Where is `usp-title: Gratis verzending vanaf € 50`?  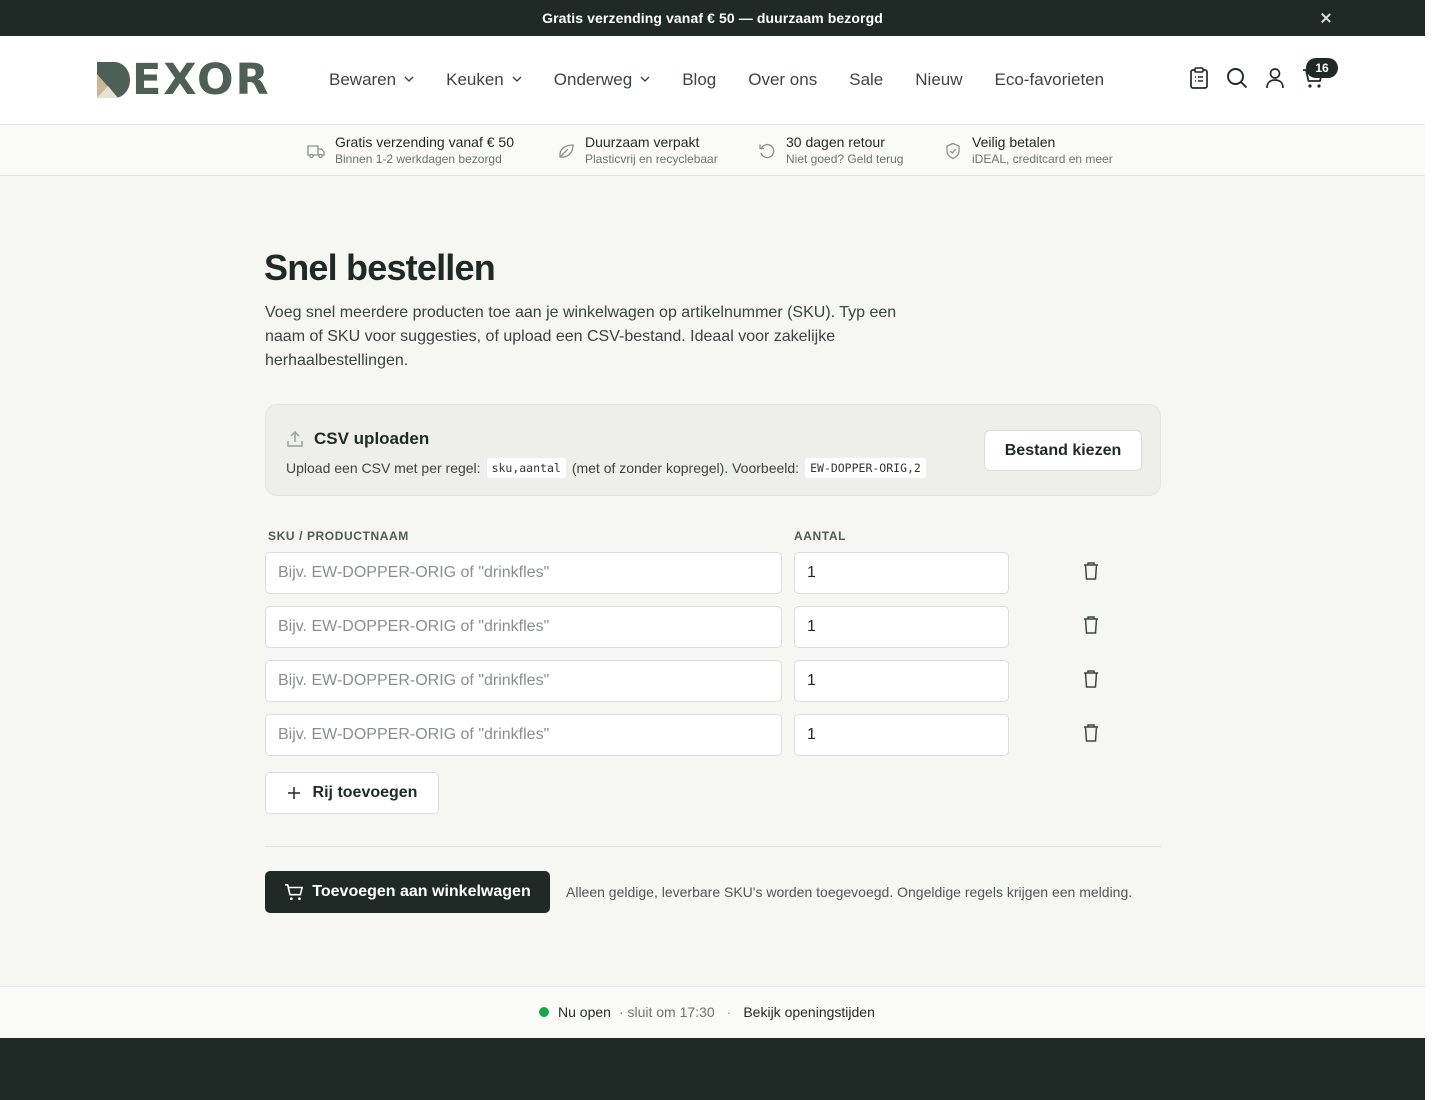 usp-title: Gratis verzending vanaf € 50 is located at coordinates (424, 142).